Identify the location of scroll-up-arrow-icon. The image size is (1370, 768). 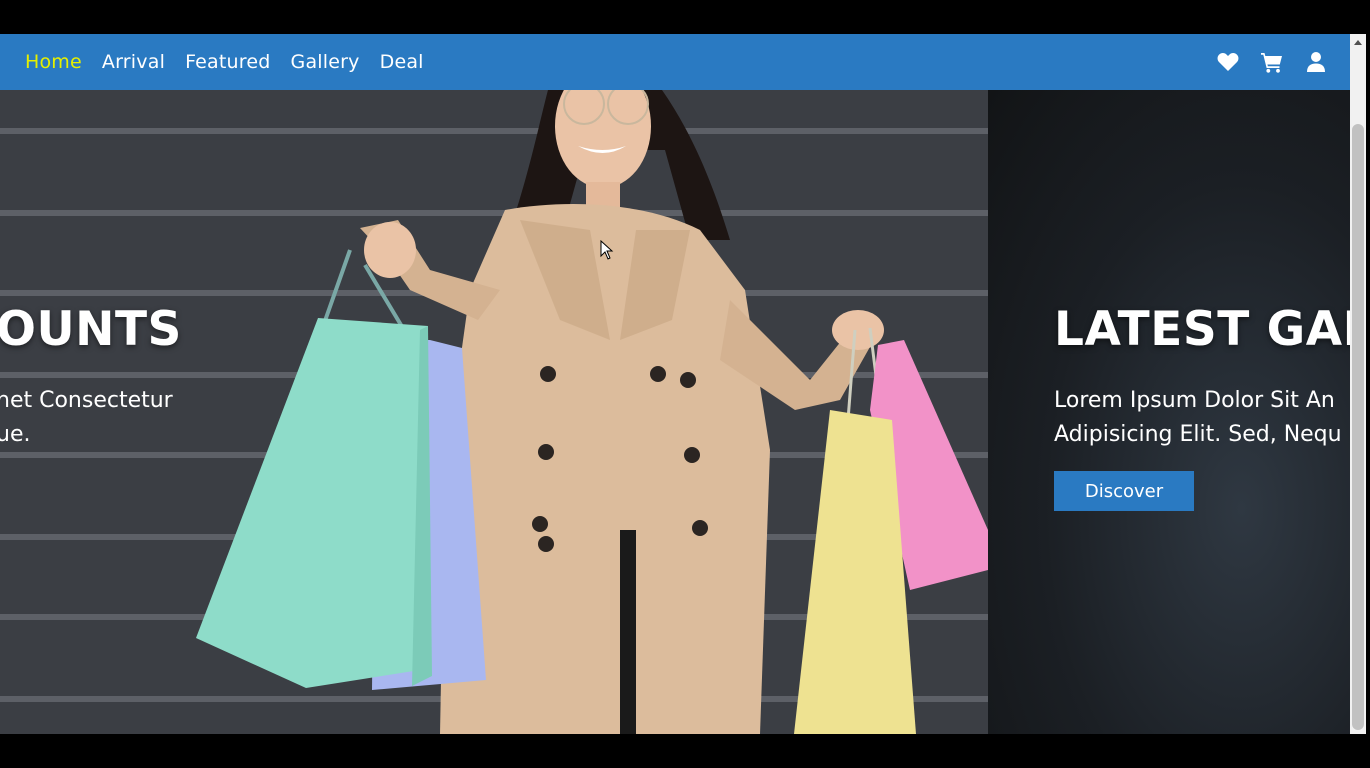
(1358, 42).